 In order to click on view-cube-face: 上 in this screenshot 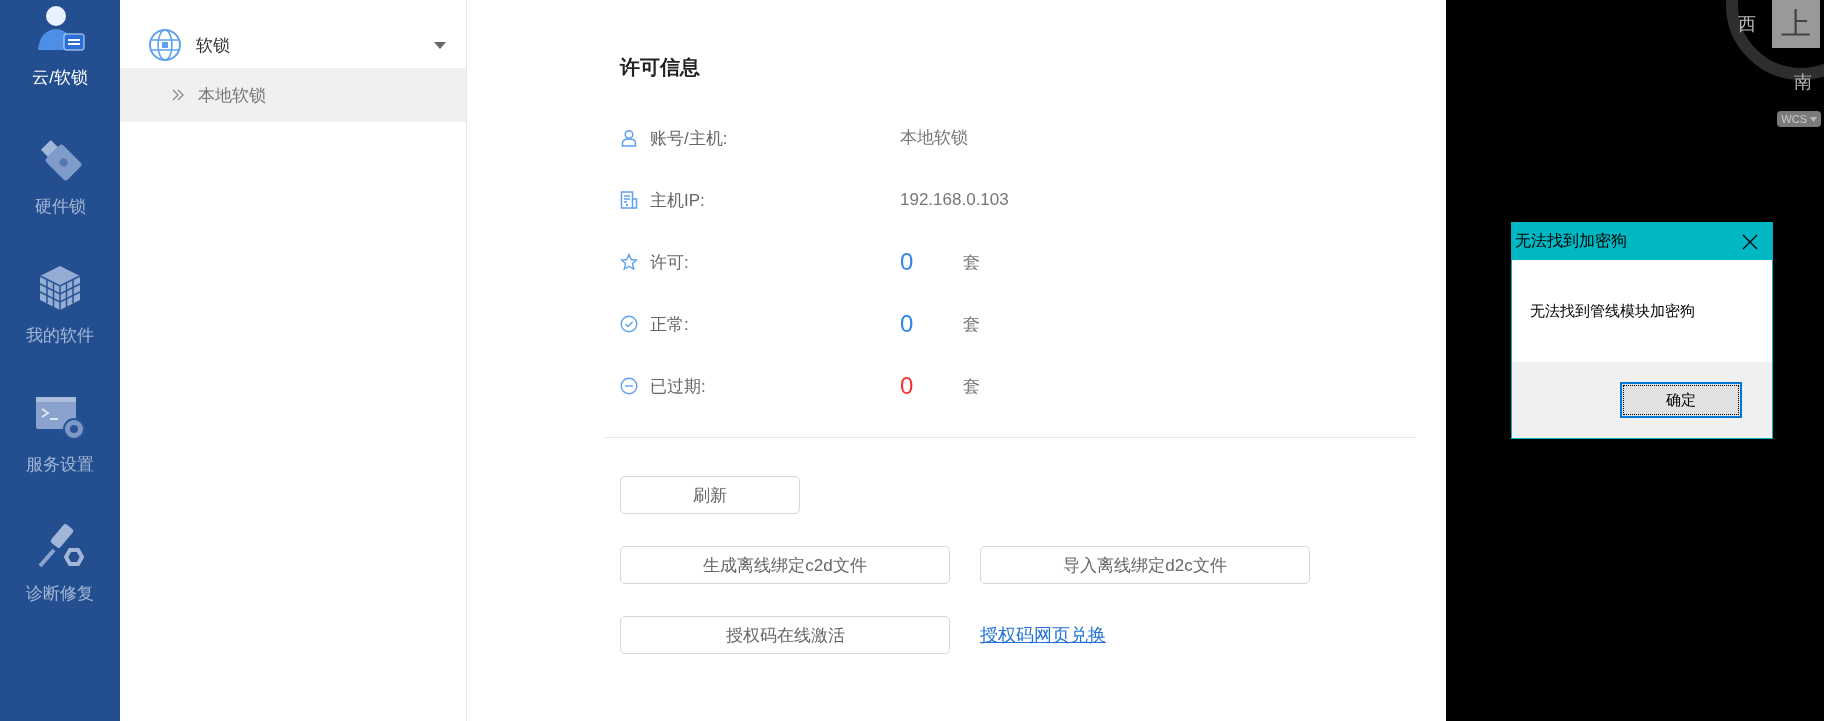, I will do `click(1796, 24)`.